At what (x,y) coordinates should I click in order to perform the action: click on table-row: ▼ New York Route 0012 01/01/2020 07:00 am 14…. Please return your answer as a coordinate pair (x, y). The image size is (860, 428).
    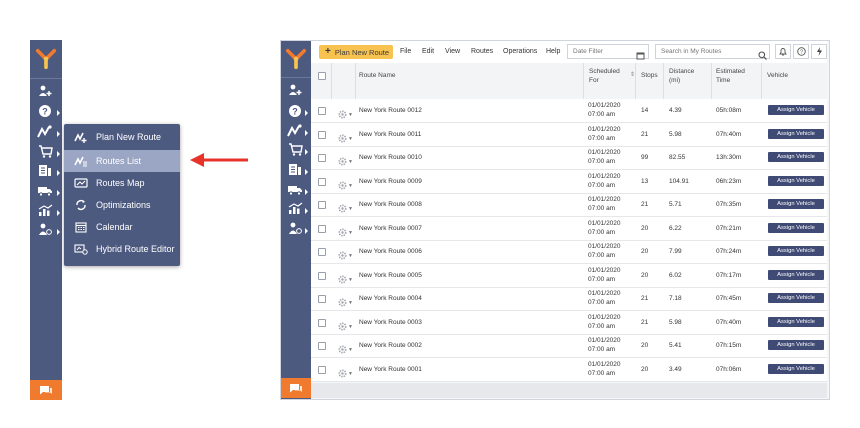
    Looking at the image, I should click on (569, 111).